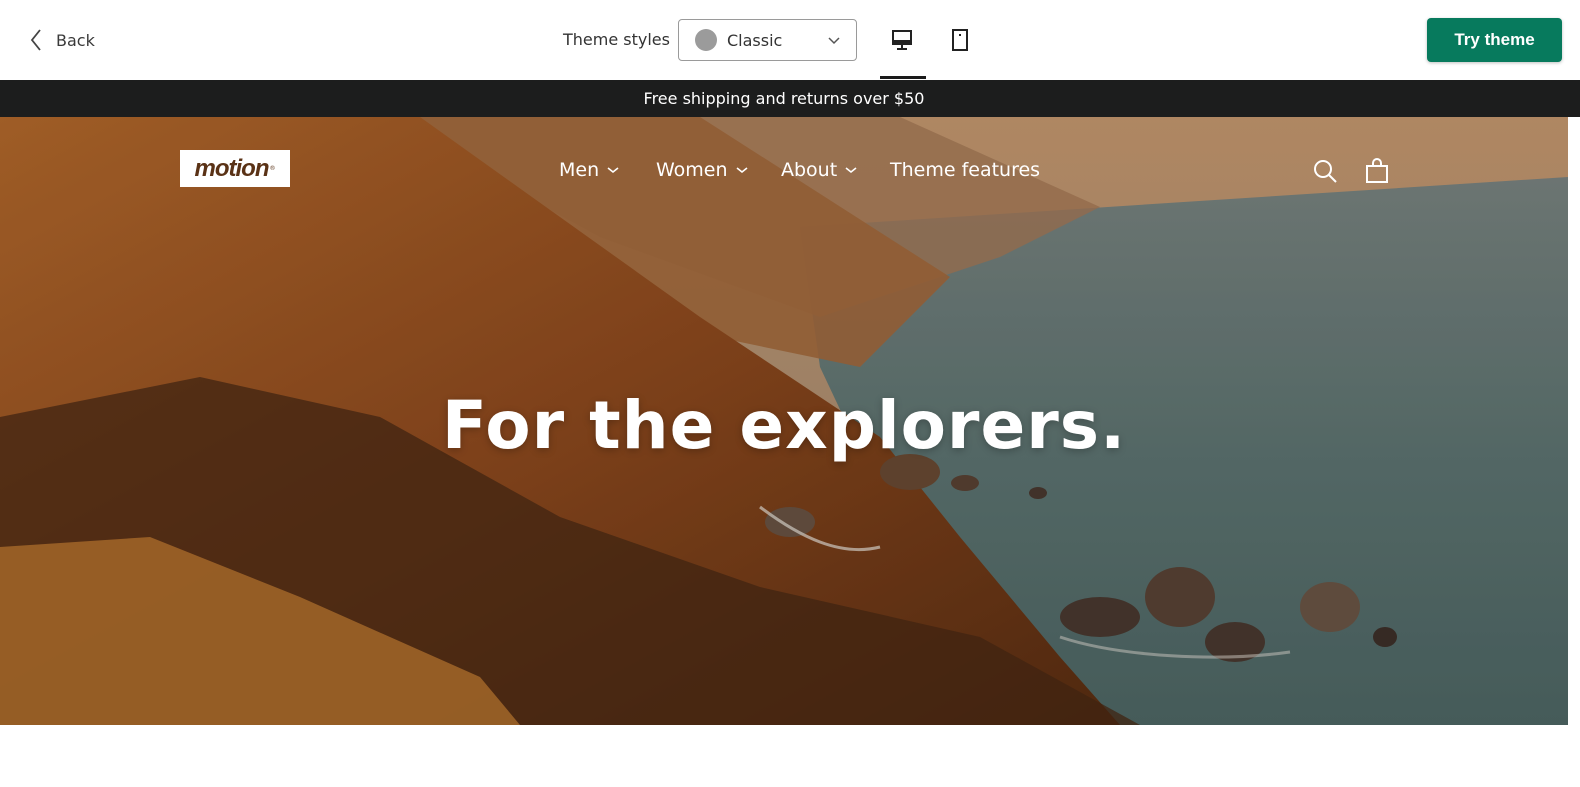  What do you see at coordinates (755, 40) in the screenshot?
I see `theme-style-value: Classic` at bounding box center [755, 40].